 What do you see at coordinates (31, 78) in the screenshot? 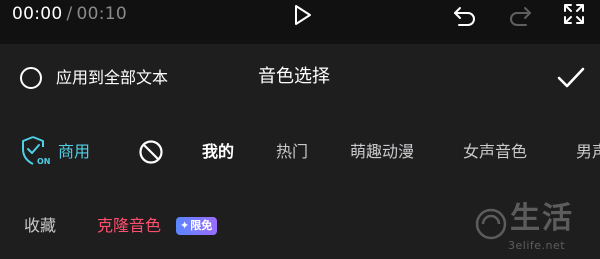
I see `apply-all-radio` at bounding box center [31, 78].